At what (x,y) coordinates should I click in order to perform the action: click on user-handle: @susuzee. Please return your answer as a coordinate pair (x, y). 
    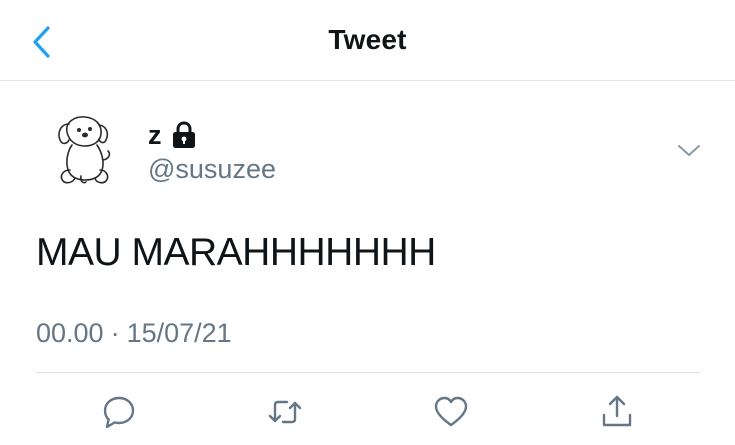
    Looking at the image, I should click on (212, 169).